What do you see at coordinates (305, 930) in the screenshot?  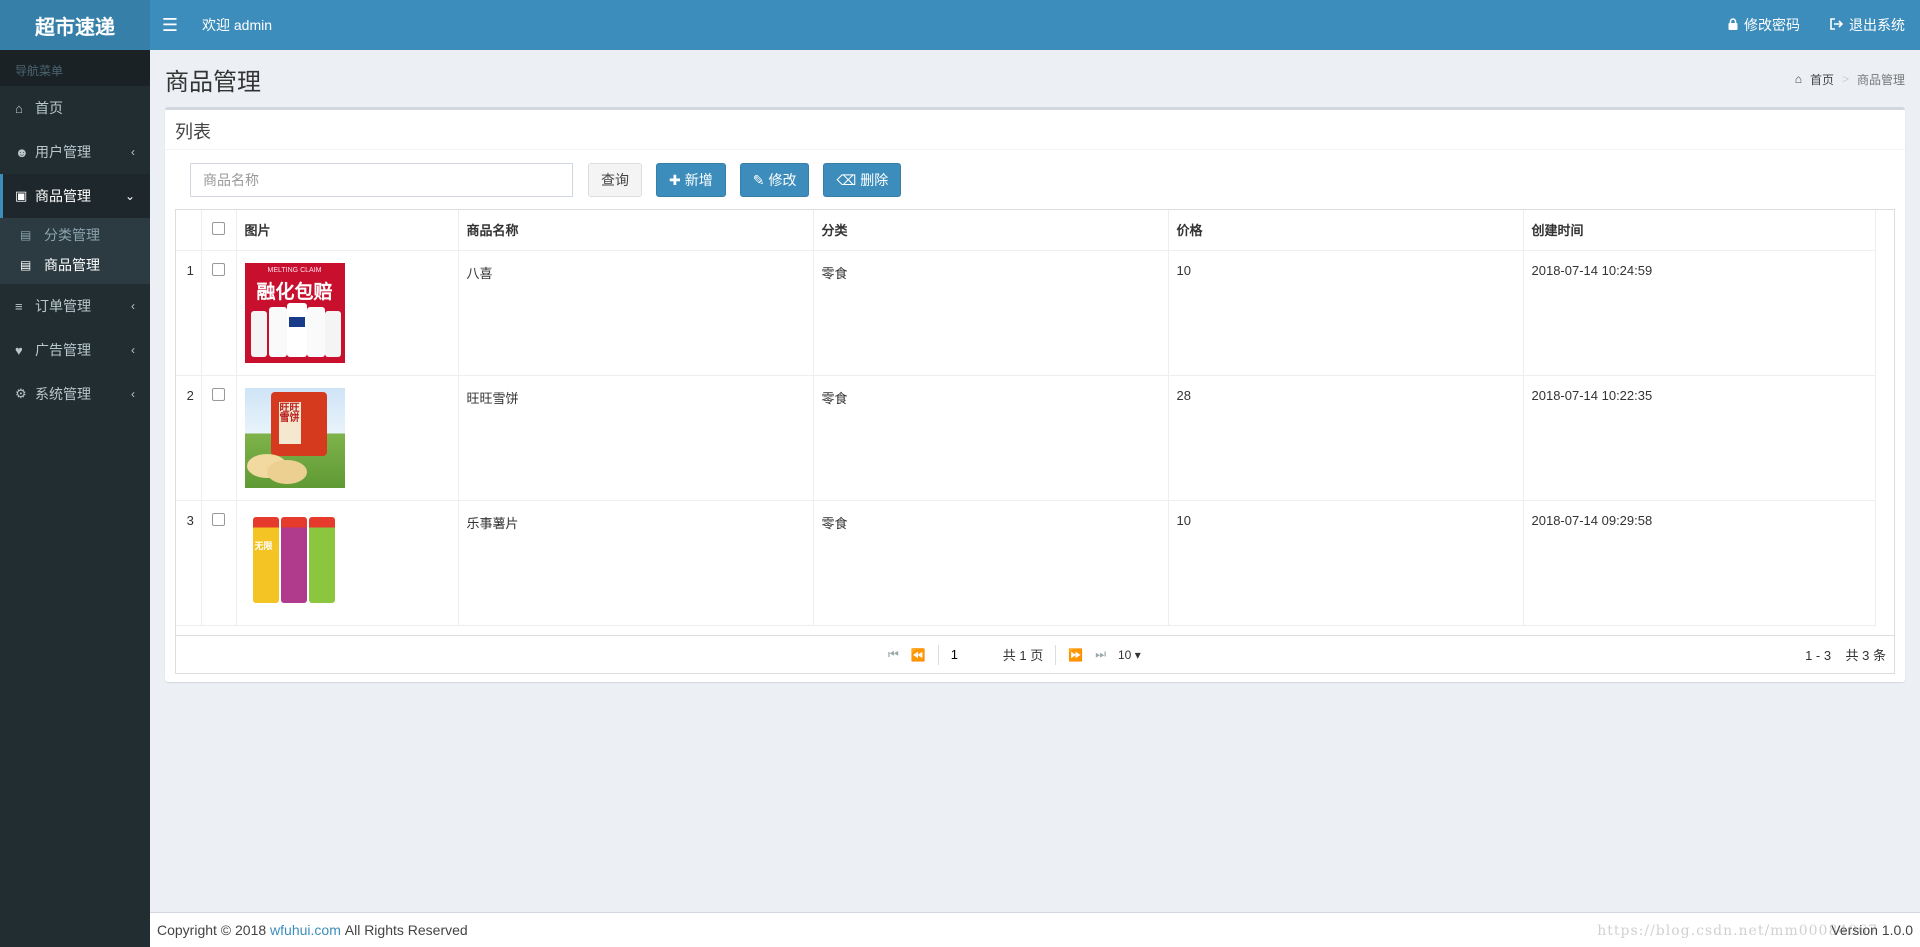 I see `footer-site-link: wfuhui.com` at bounding box center [305, 930].